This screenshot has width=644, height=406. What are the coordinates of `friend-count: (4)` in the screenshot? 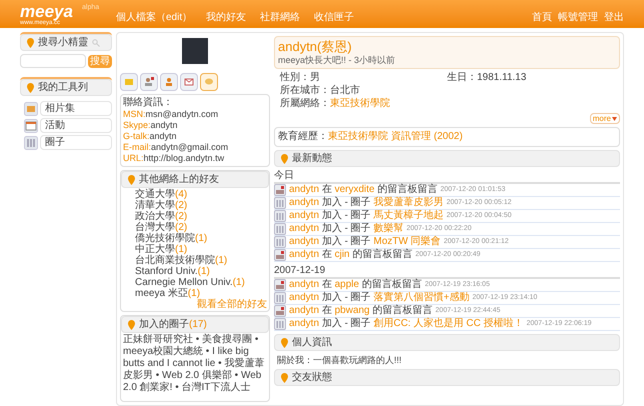 It's located at (181, 194).